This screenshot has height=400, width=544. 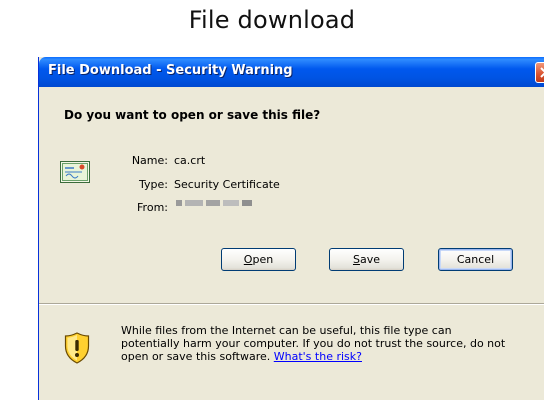 What do you see at coordinates (227, 184) in the screenshot?
I see `type-value: Security Certificate` at bounding box center [227, 184].